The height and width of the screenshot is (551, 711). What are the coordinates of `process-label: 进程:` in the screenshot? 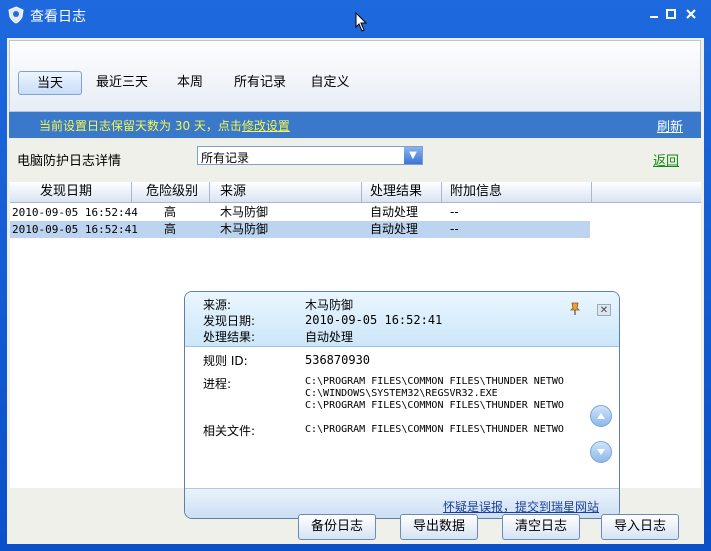 It's located at (217, 384).